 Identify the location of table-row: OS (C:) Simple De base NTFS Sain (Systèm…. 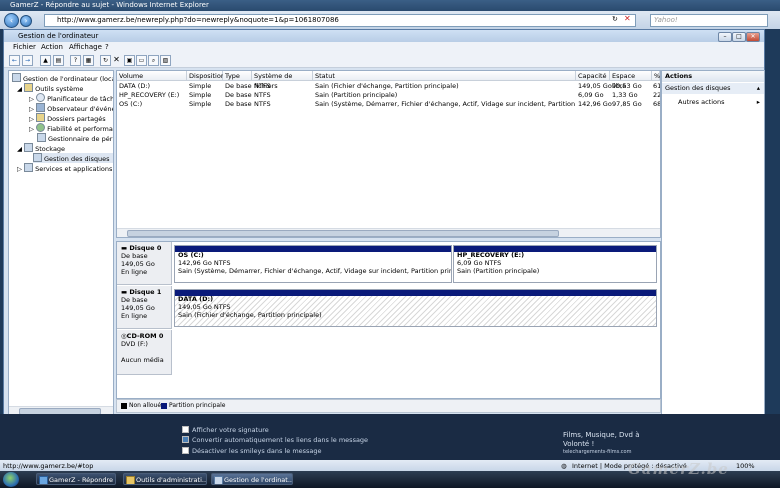
(388, 104).